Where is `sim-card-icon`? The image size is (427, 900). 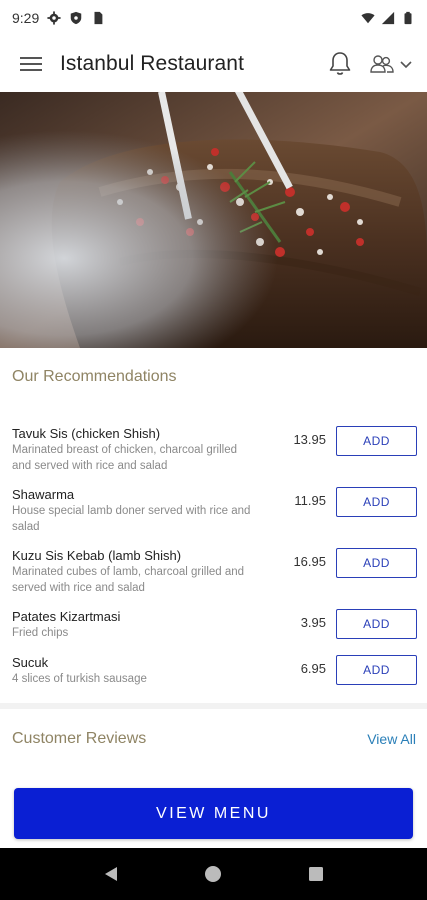 sim-card-icon is located at coordinates (98, 18).